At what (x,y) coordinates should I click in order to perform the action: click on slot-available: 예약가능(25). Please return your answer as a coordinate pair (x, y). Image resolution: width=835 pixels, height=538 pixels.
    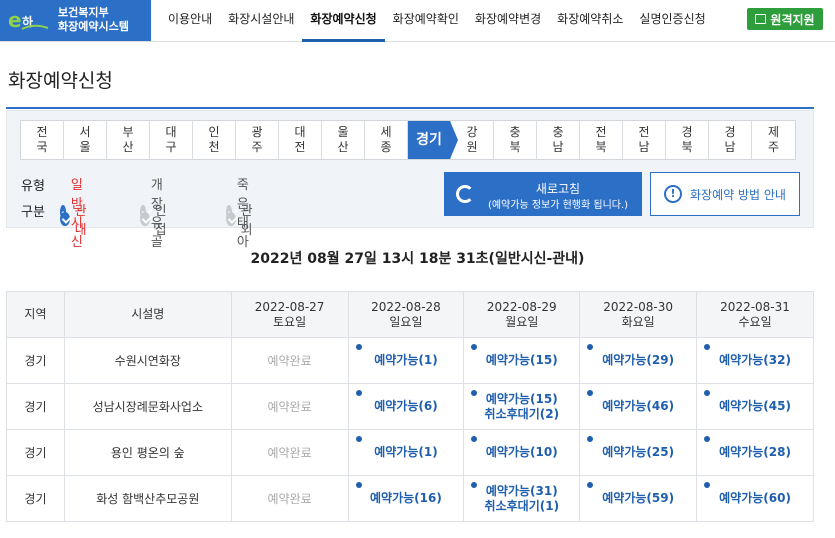
    Looking at the image, I should click on (638, 452).